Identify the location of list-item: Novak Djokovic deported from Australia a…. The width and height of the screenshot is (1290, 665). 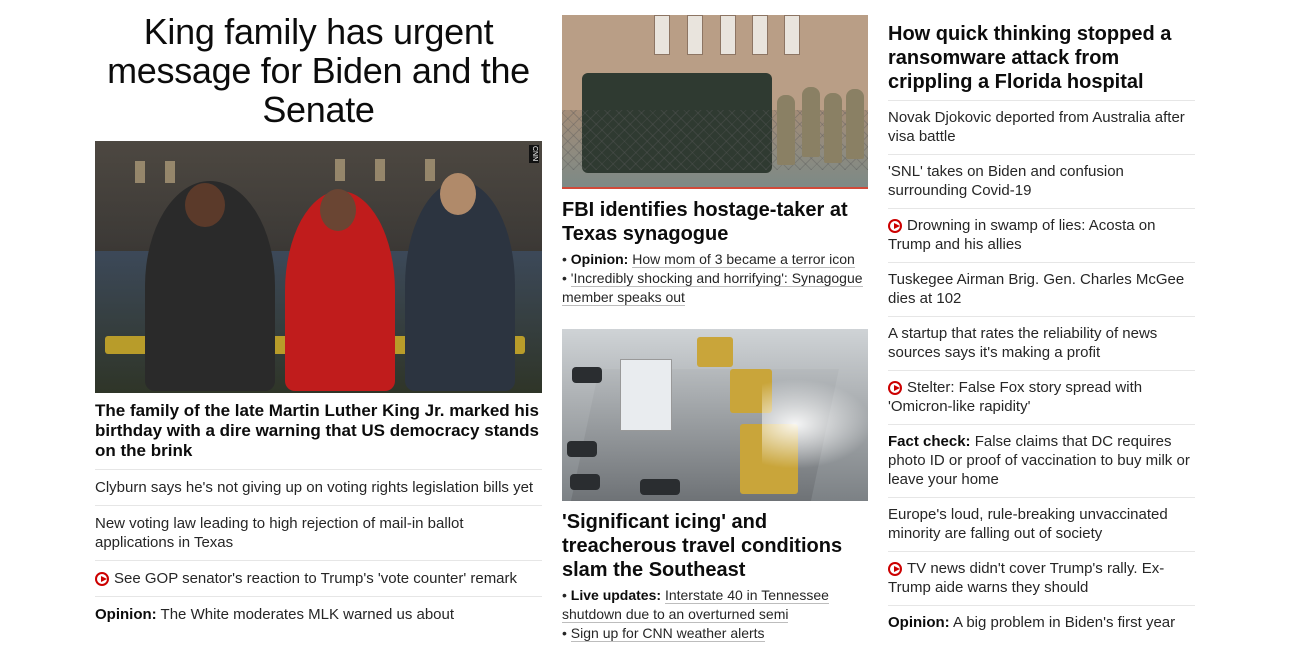
(1041, 127).